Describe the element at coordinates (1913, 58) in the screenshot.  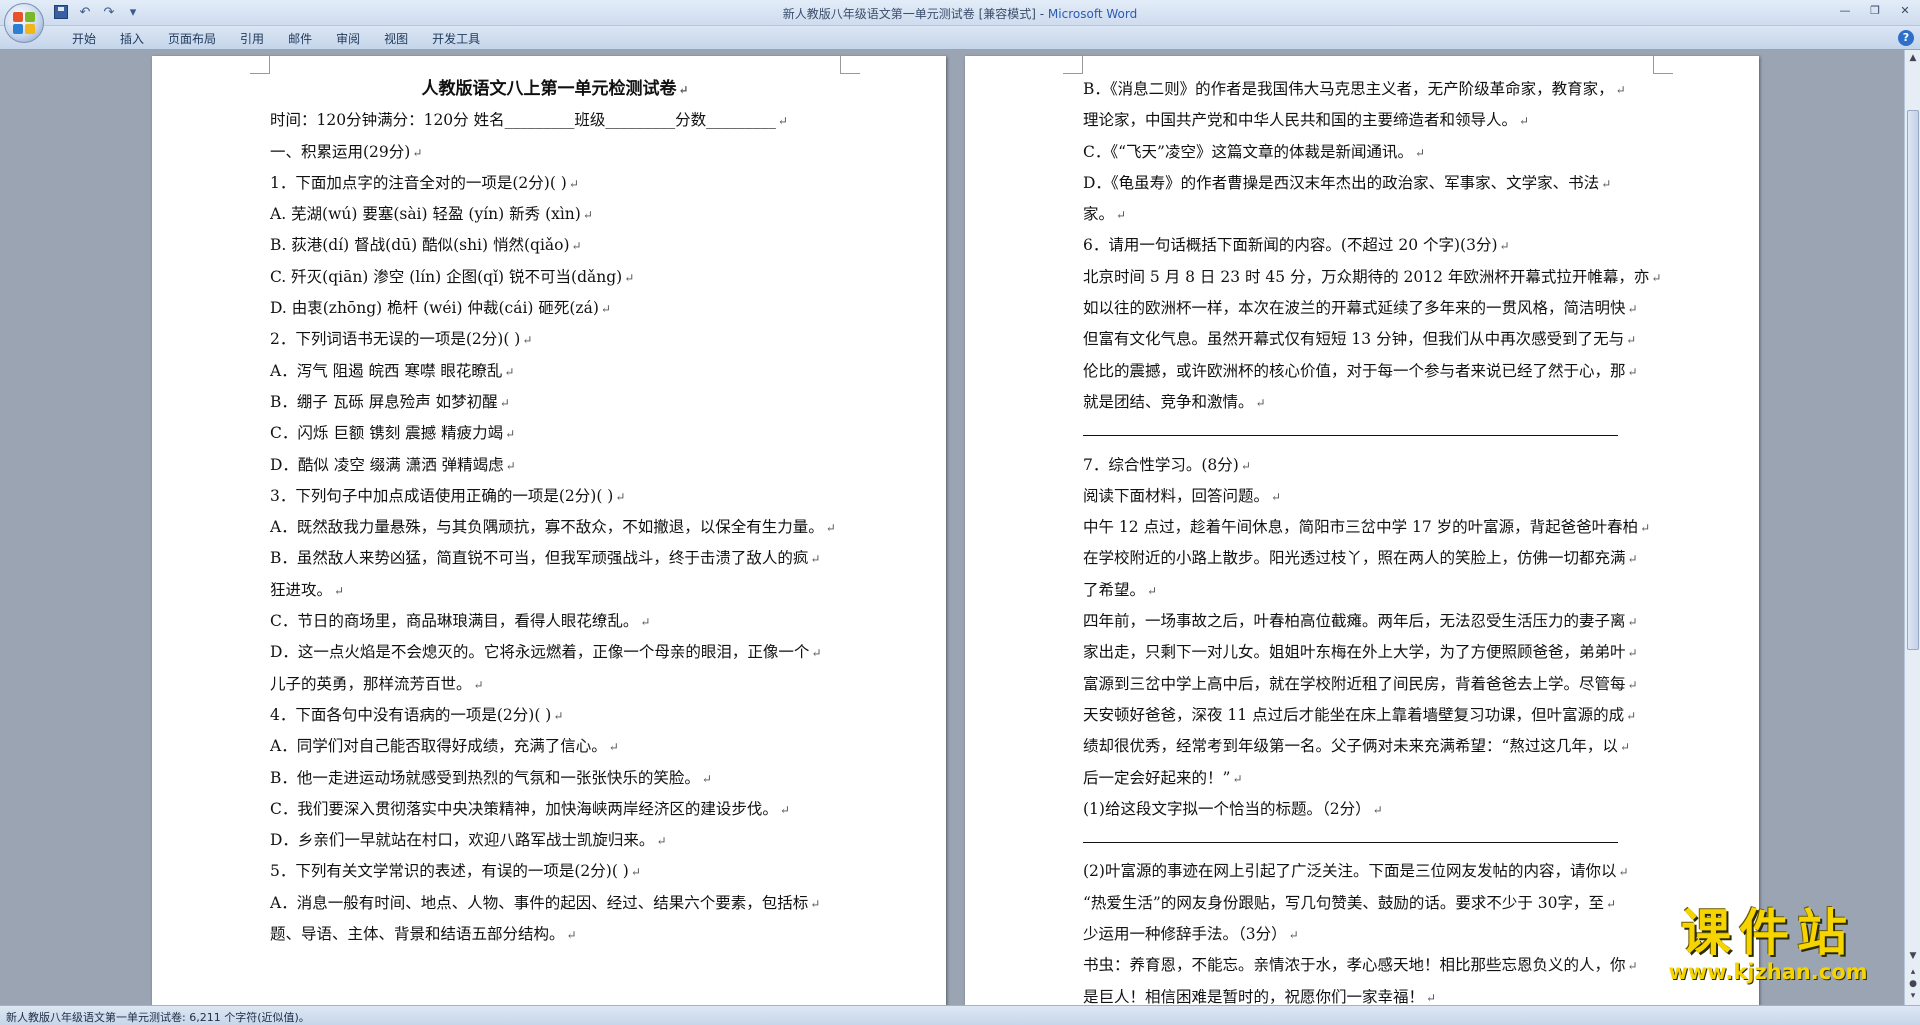
I see `scroll-up-icon: ▲` at that location.